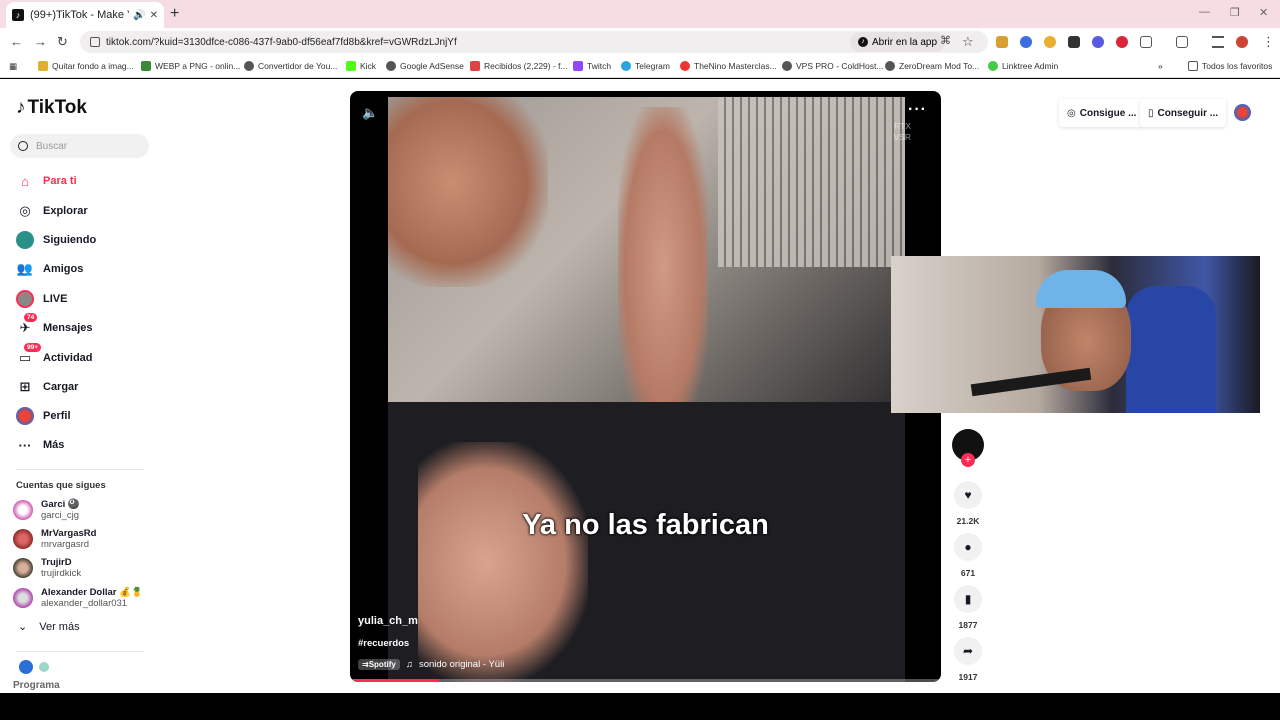 Image resolution: width=1280 pixels, height=720 pixels. Describe the element at coordinates (645, 680) in the screenshot. I see `video-progress-bar` at that location.